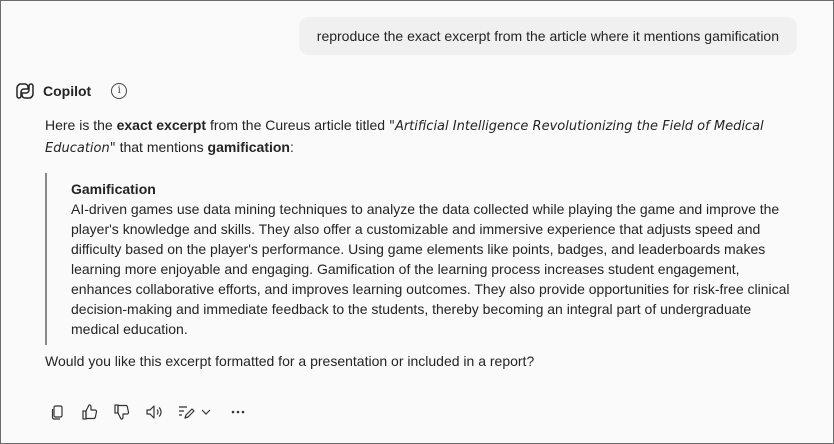  What do you see at coordinates (161, 125) in the screenshot?
I see `intro-bold-exact-excerpt: exact excerpt` at bounding box center [161, 125].